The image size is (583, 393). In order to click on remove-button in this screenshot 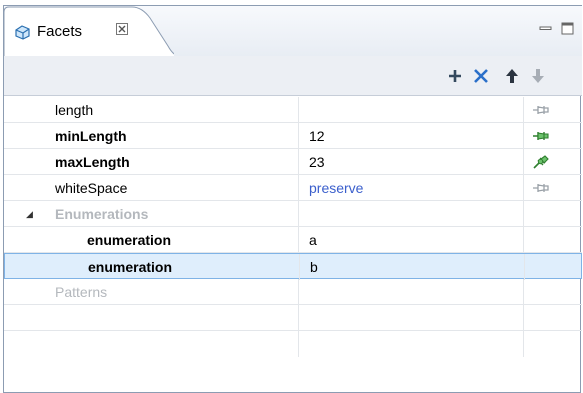, I will do `click(481, 76)`.